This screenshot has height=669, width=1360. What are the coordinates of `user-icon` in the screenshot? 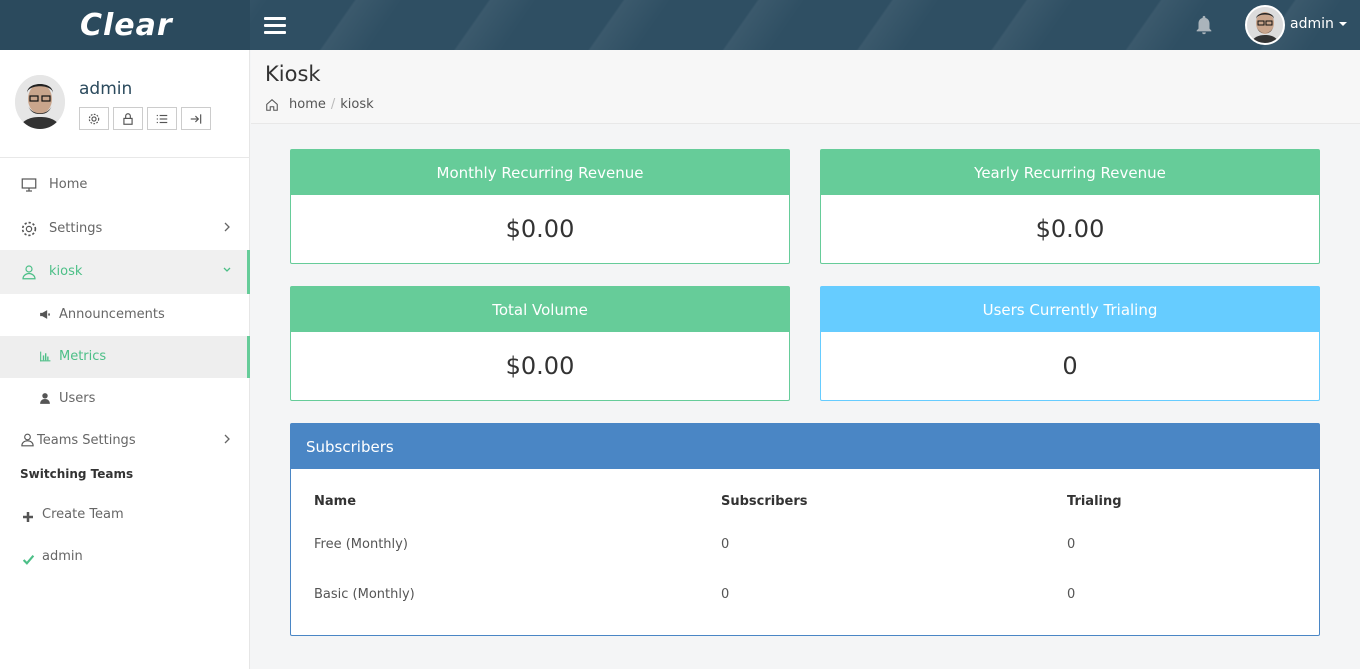 It's located at (45, 398).